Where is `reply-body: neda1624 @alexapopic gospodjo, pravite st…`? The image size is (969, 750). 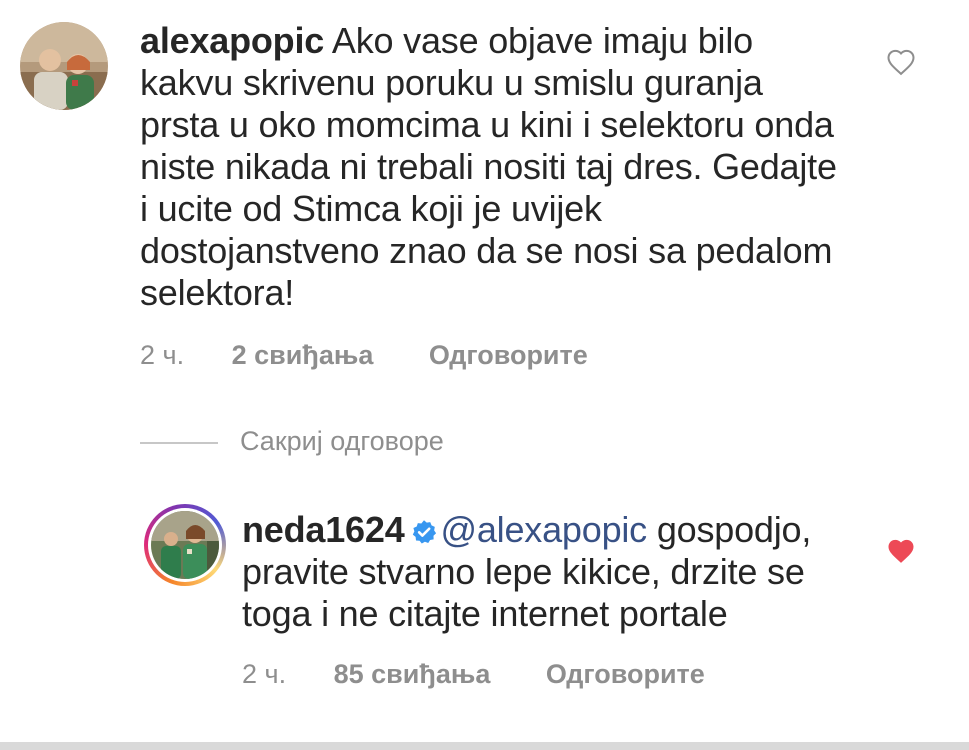
reply-body: neda1624 @alexapopic gospodjo, pravite st… is located at coordinates (552, 572).